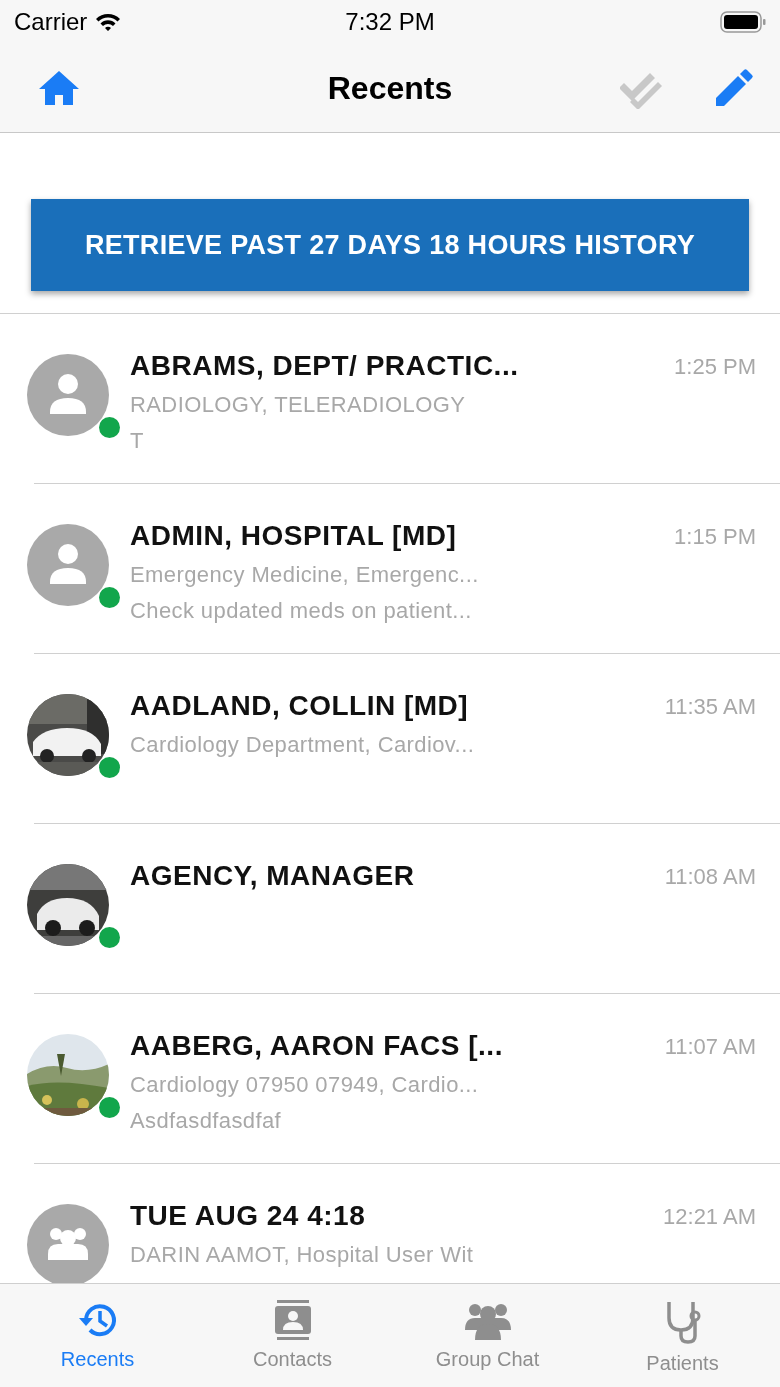  Describe the element at coordinates (51, 22) in the screenshot. I see `carrier-label: Carrier` at that location.